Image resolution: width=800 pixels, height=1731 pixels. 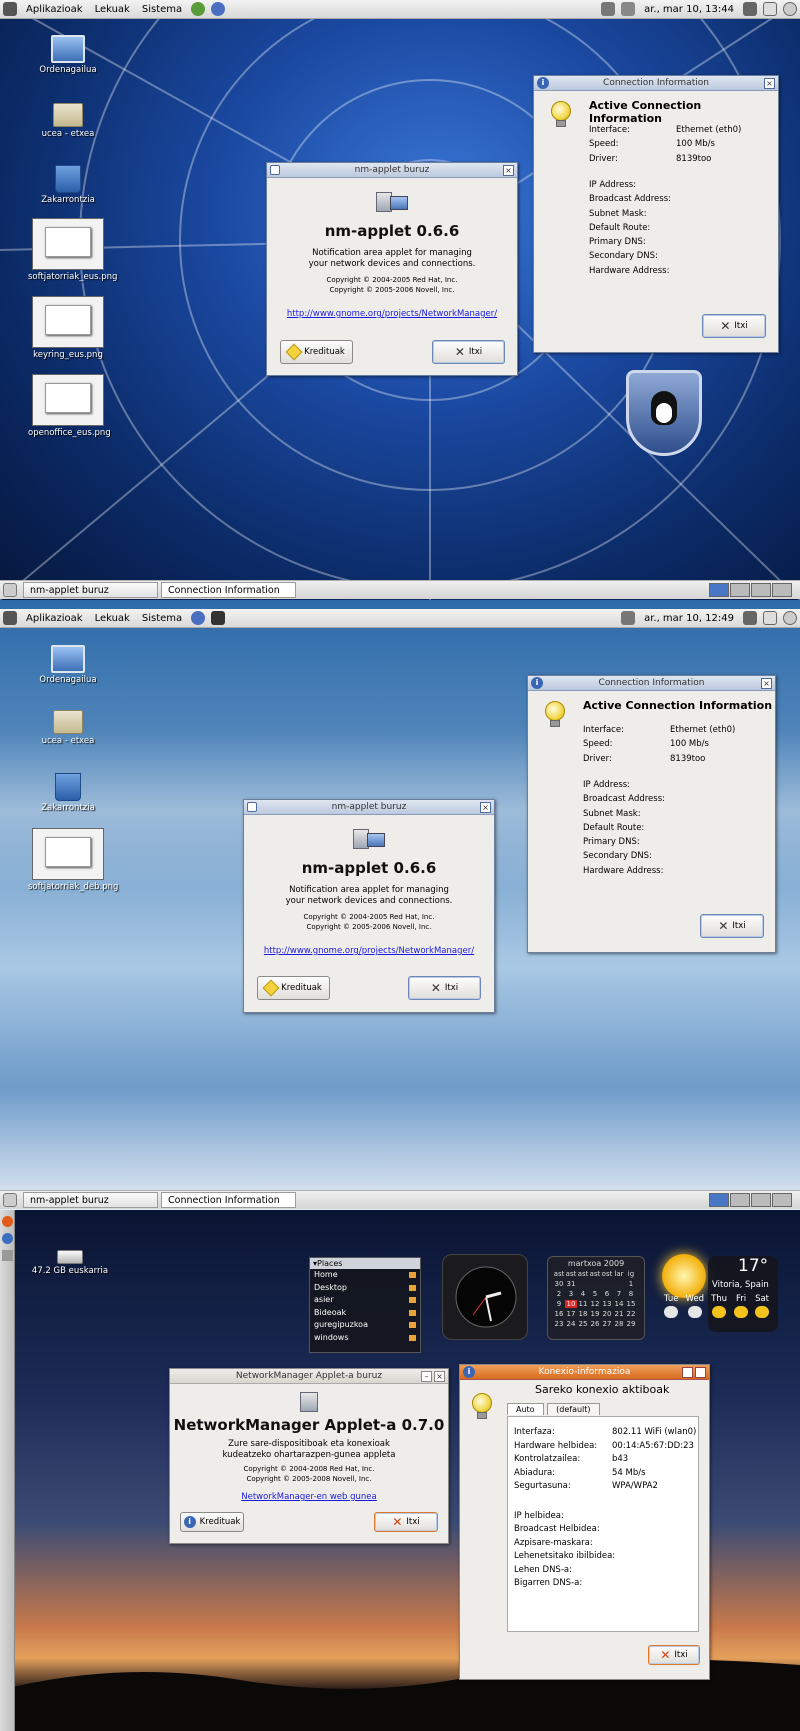 I want to click on places-item: asier, so click(x=365, y=1300).